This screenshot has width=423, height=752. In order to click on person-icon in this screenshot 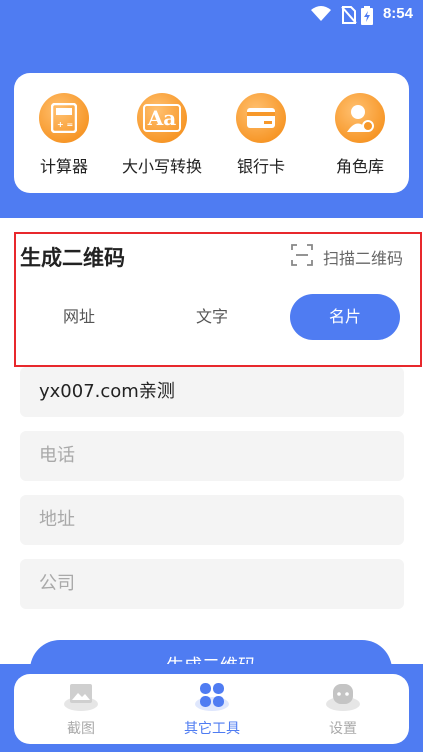, I will do `click(360, 118)`.